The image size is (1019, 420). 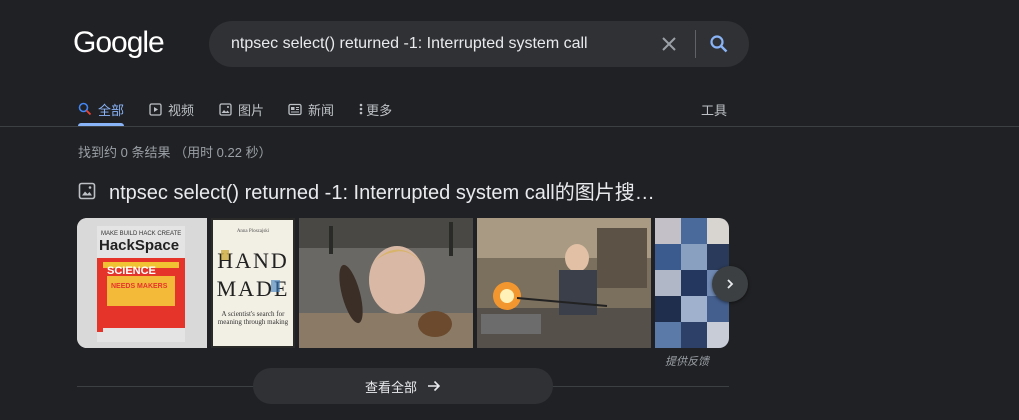 I want to click on thumbnail-glassblowing-workshop, so click(x=564, y=283).